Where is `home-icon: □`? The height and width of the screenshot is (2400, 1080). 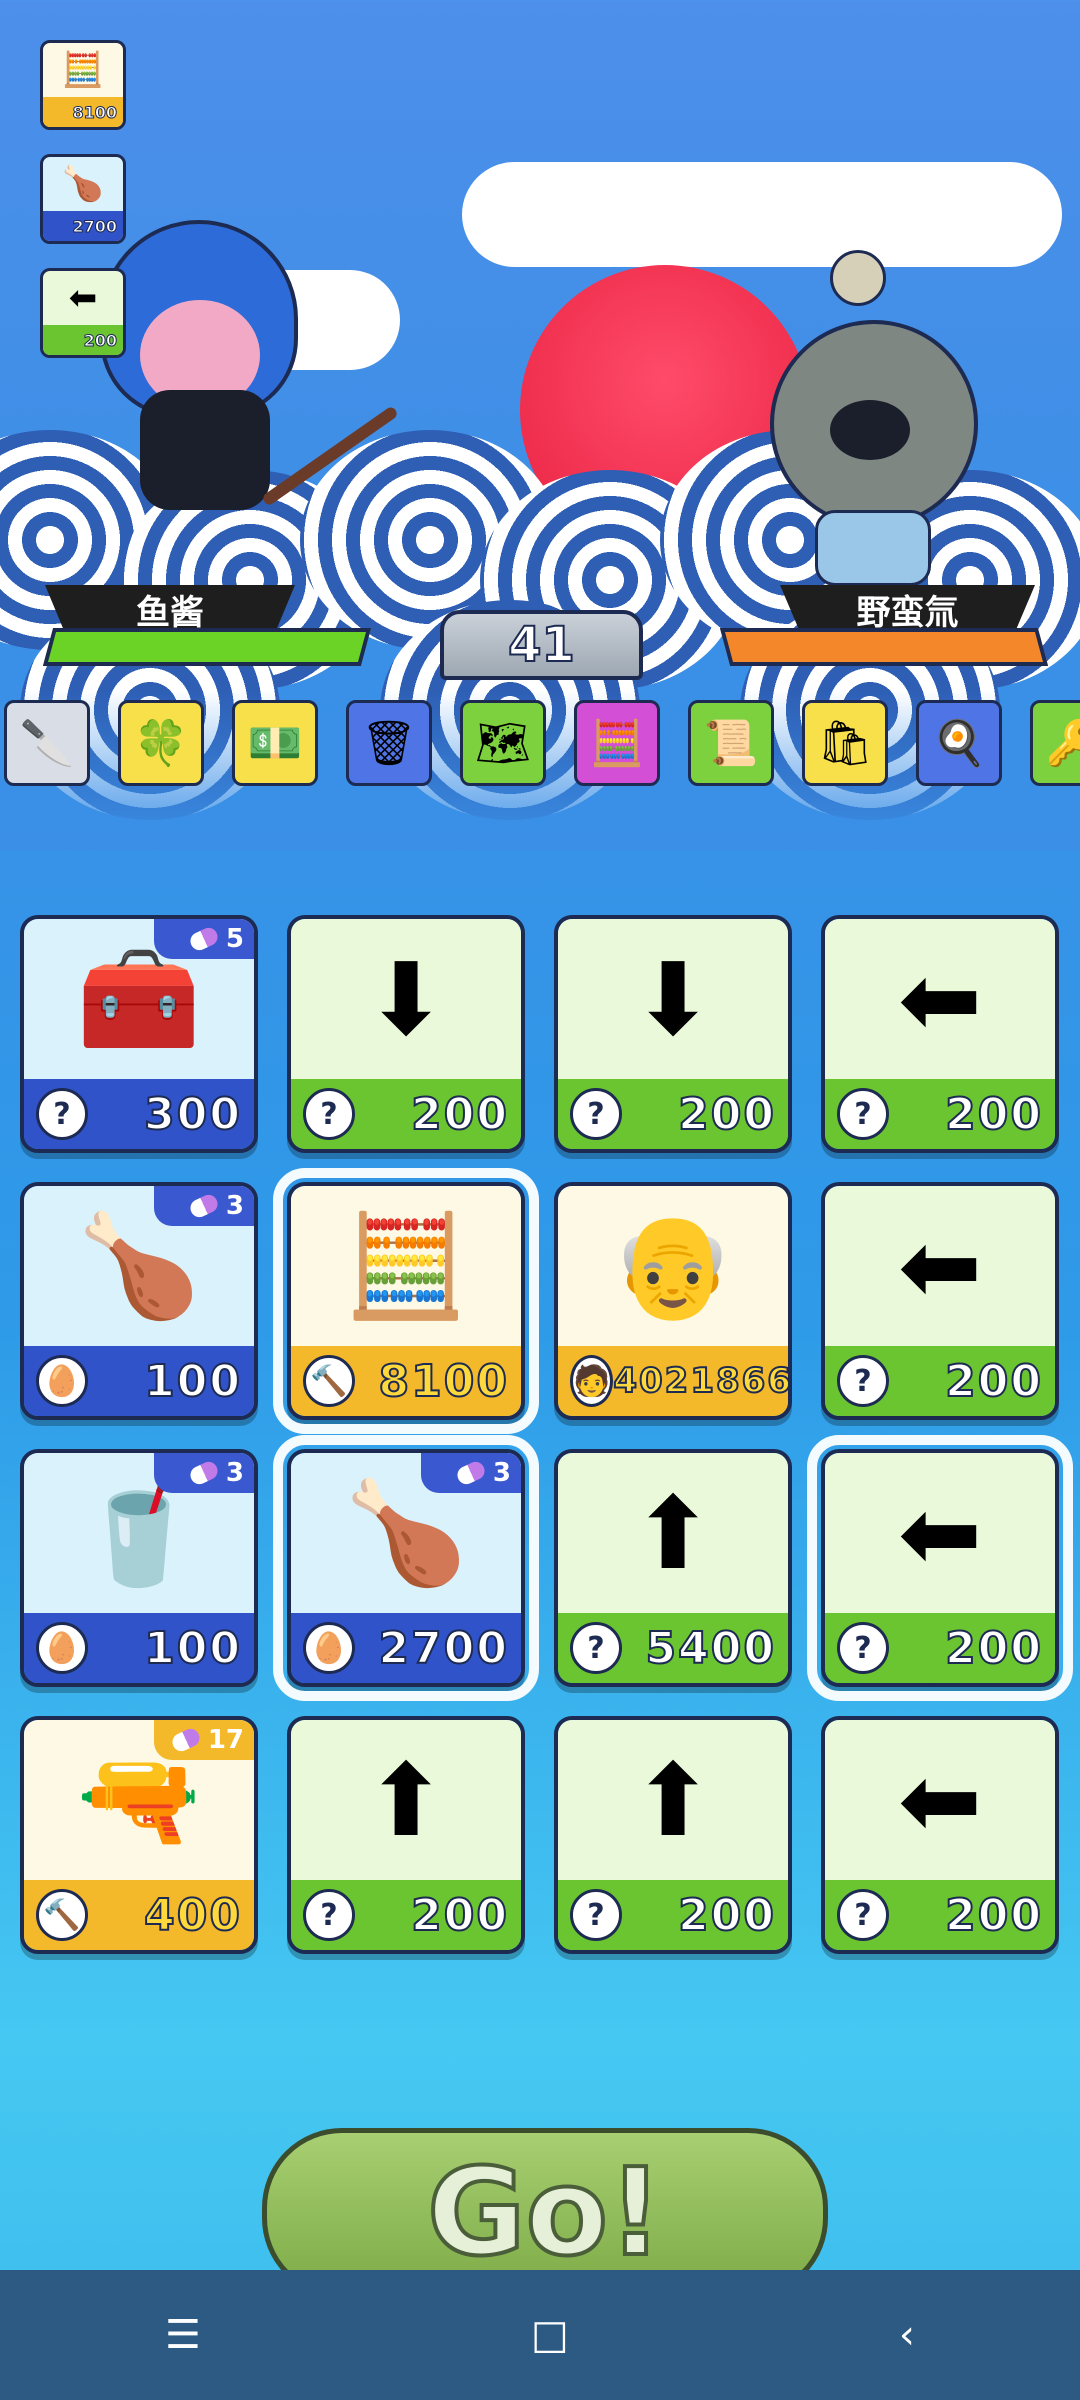
home-icon: □ is located at coordinates (550, 2335).